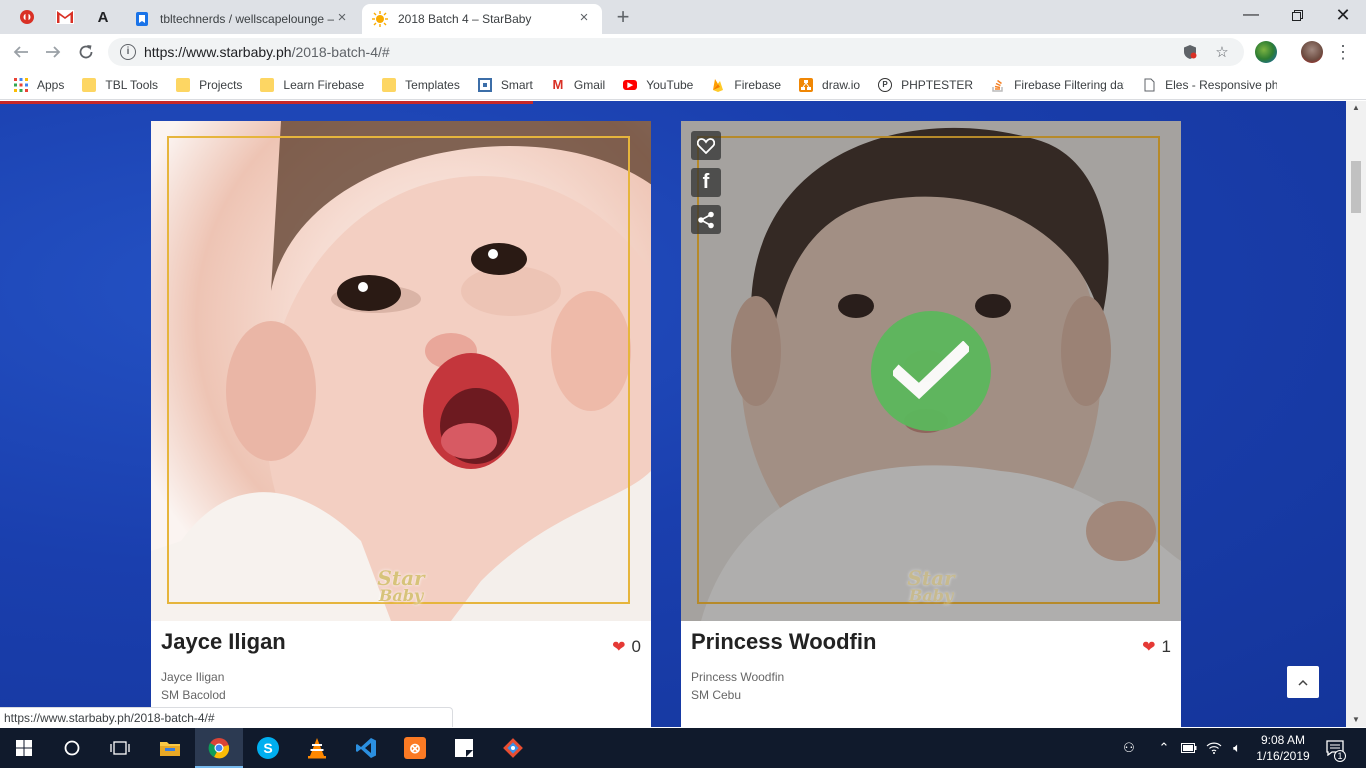 The width and height of the screenshot is (1366, 768). I want to click on like-counter: ❤ 0, so click(626, 647).